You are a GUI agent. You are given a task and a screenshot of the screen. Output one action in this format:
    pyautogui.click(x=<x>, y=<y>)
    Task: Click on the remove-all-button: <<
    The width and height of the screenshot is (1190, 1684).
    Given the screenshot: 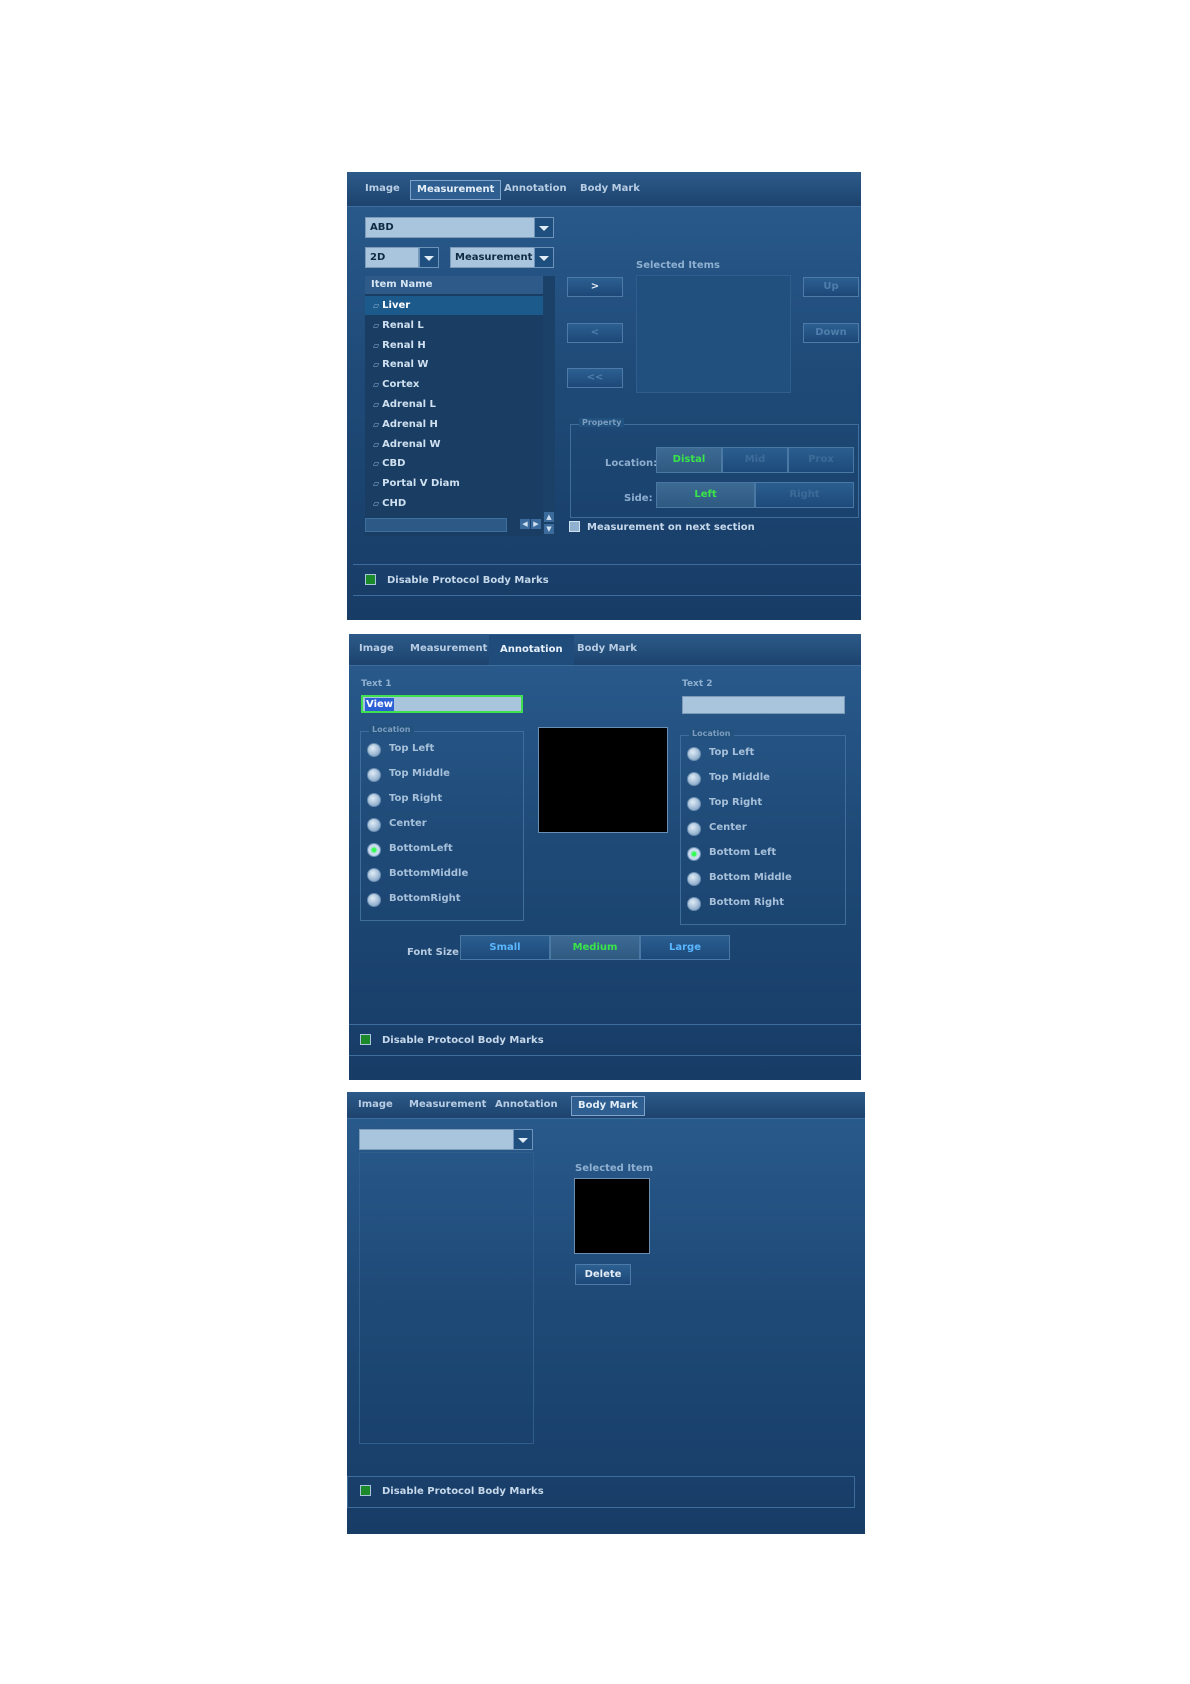 What is the action you would take?
    pyautogui.click(x=595, y=378)
    